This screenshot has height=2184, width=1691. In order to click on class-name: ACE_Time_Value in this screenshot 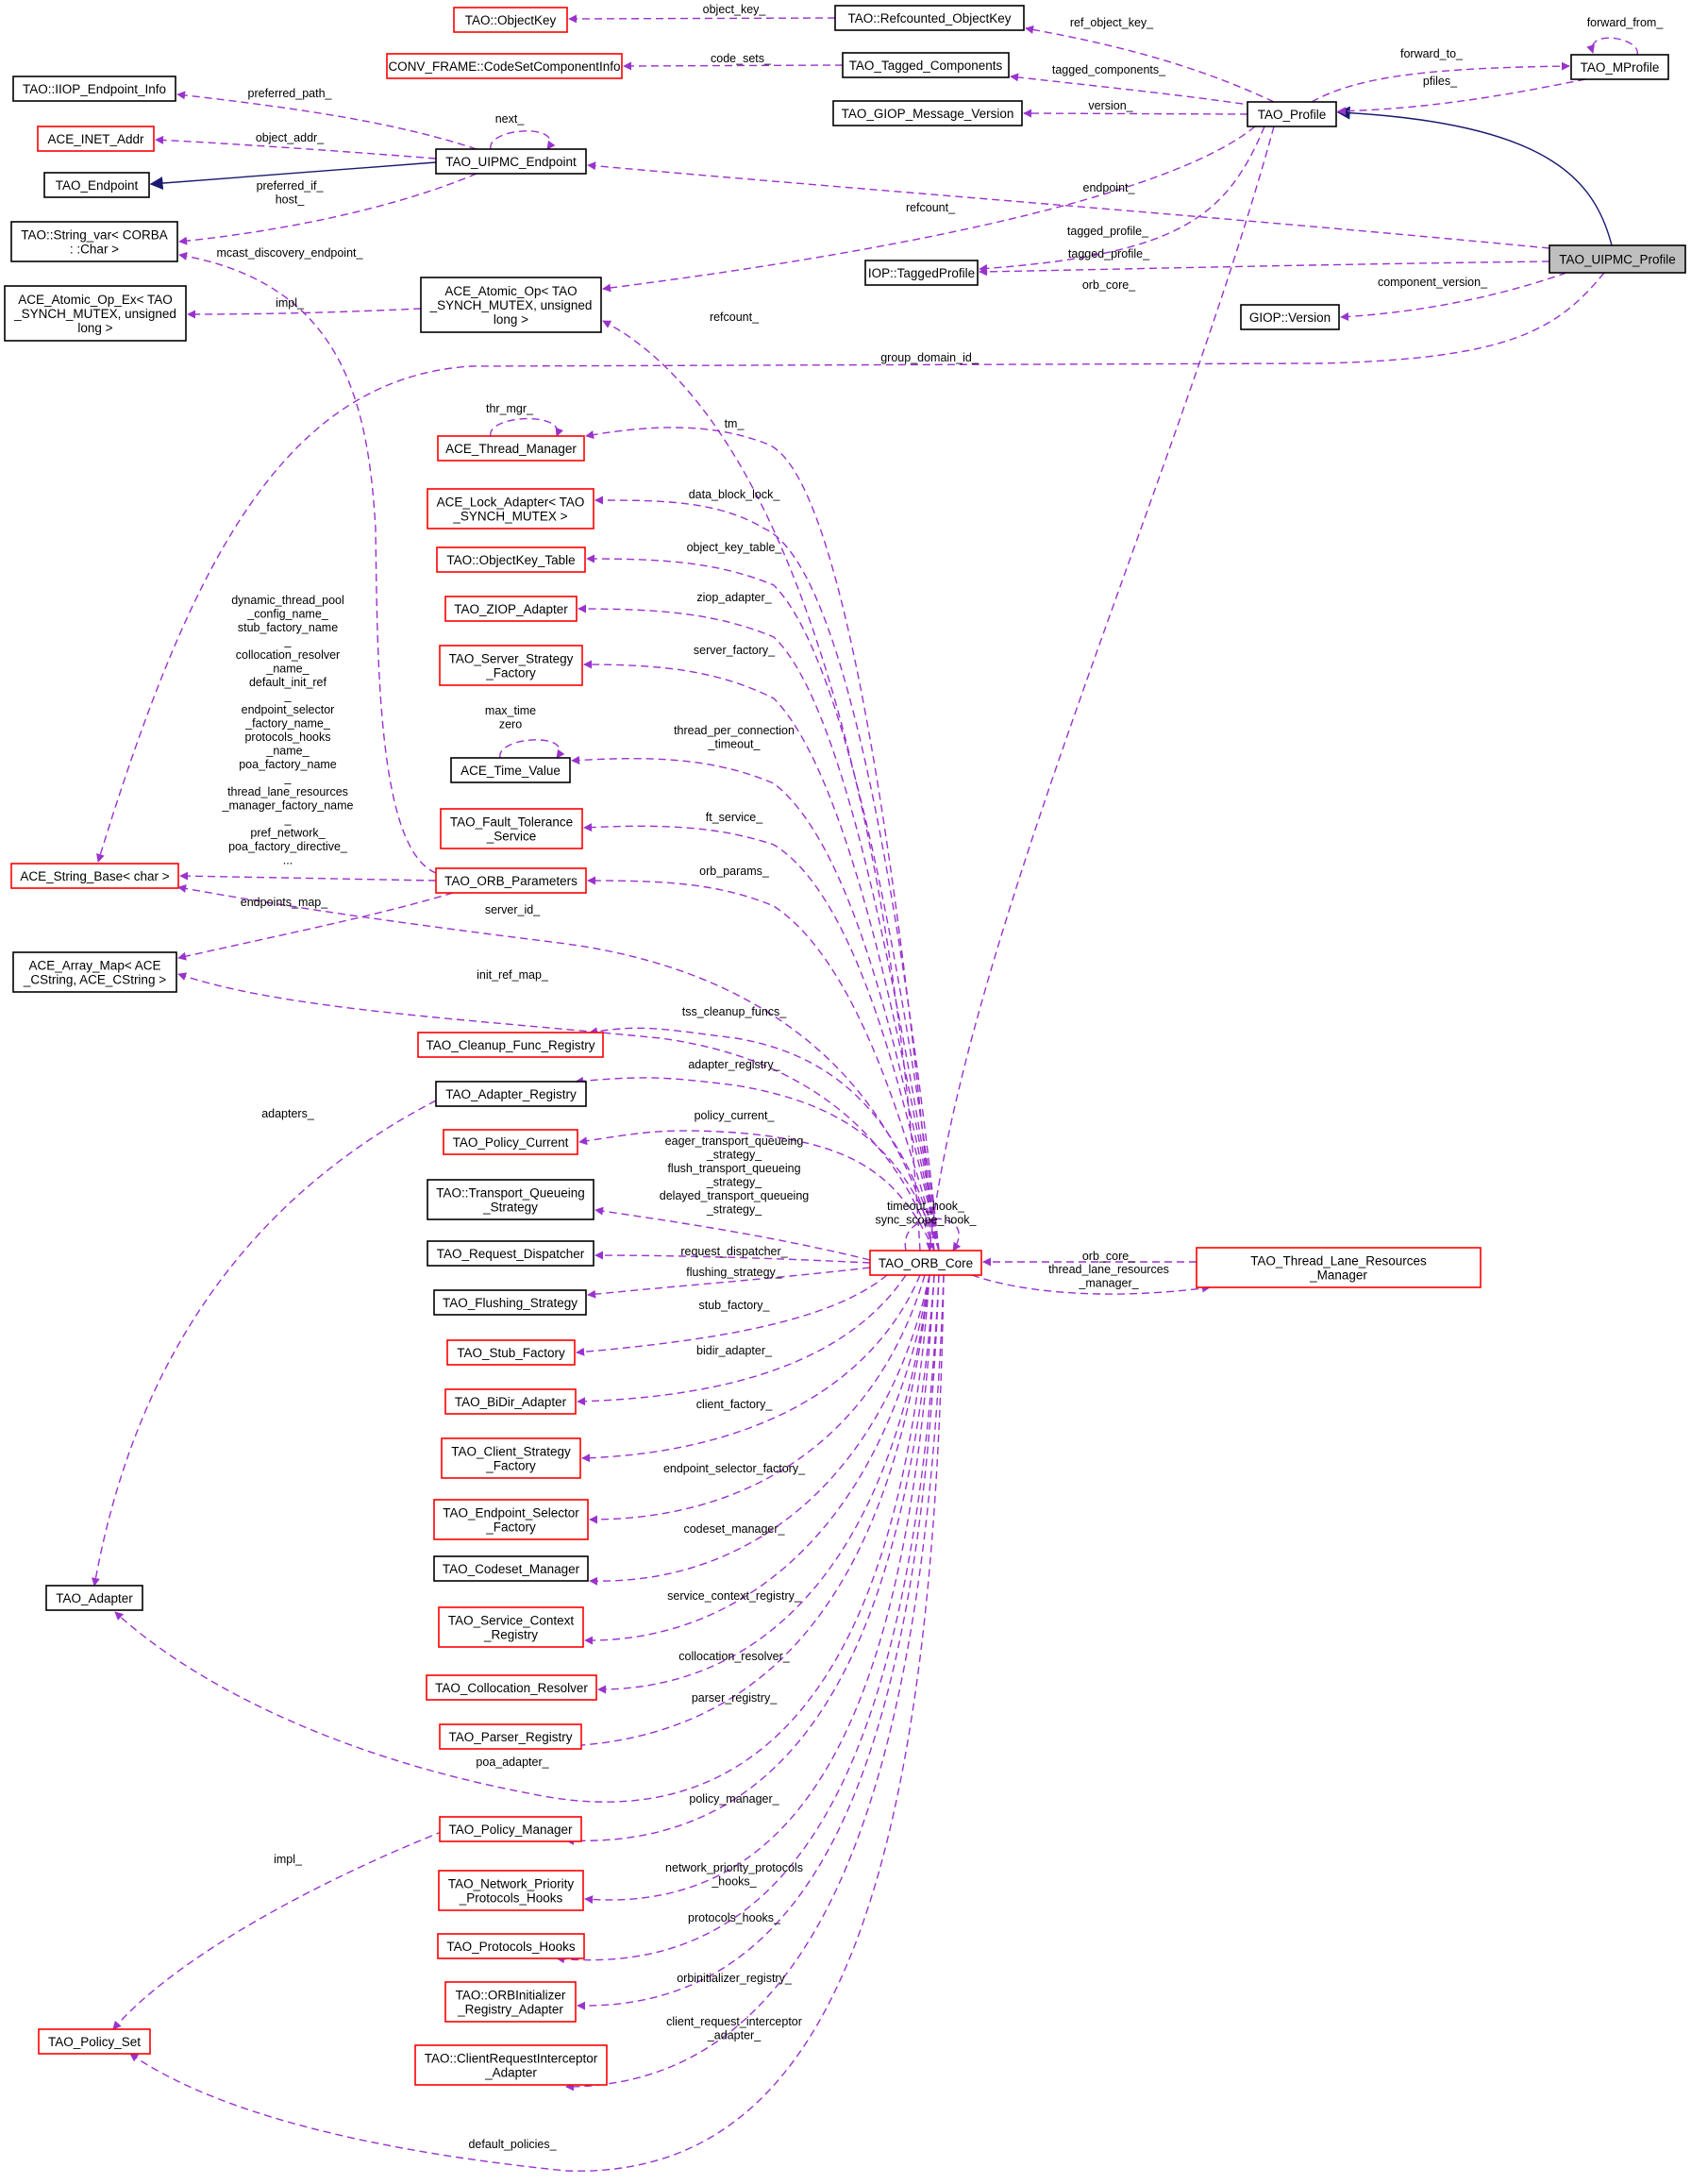, I will do `click(511, 771)`.